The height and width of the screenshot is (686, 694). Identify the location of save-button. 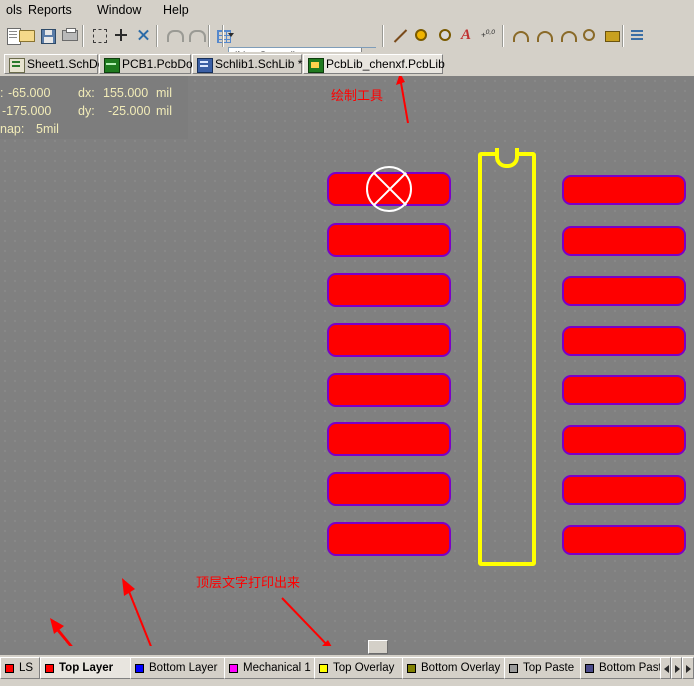
(47, 35).